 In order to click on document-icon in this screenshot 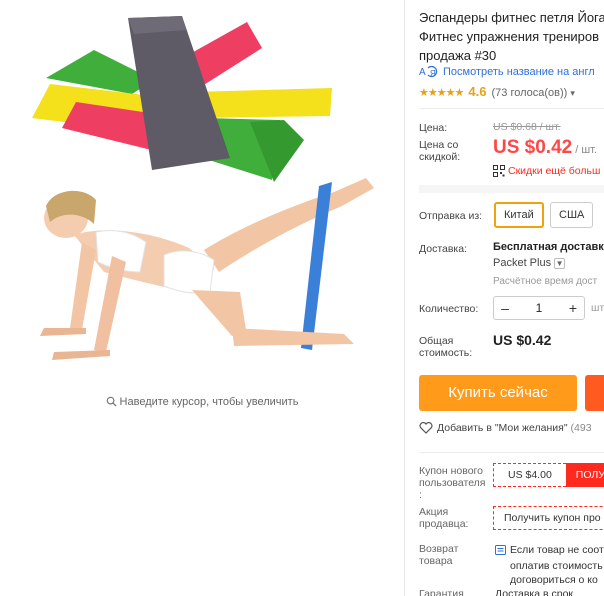, I will do `click(500, 552)`.